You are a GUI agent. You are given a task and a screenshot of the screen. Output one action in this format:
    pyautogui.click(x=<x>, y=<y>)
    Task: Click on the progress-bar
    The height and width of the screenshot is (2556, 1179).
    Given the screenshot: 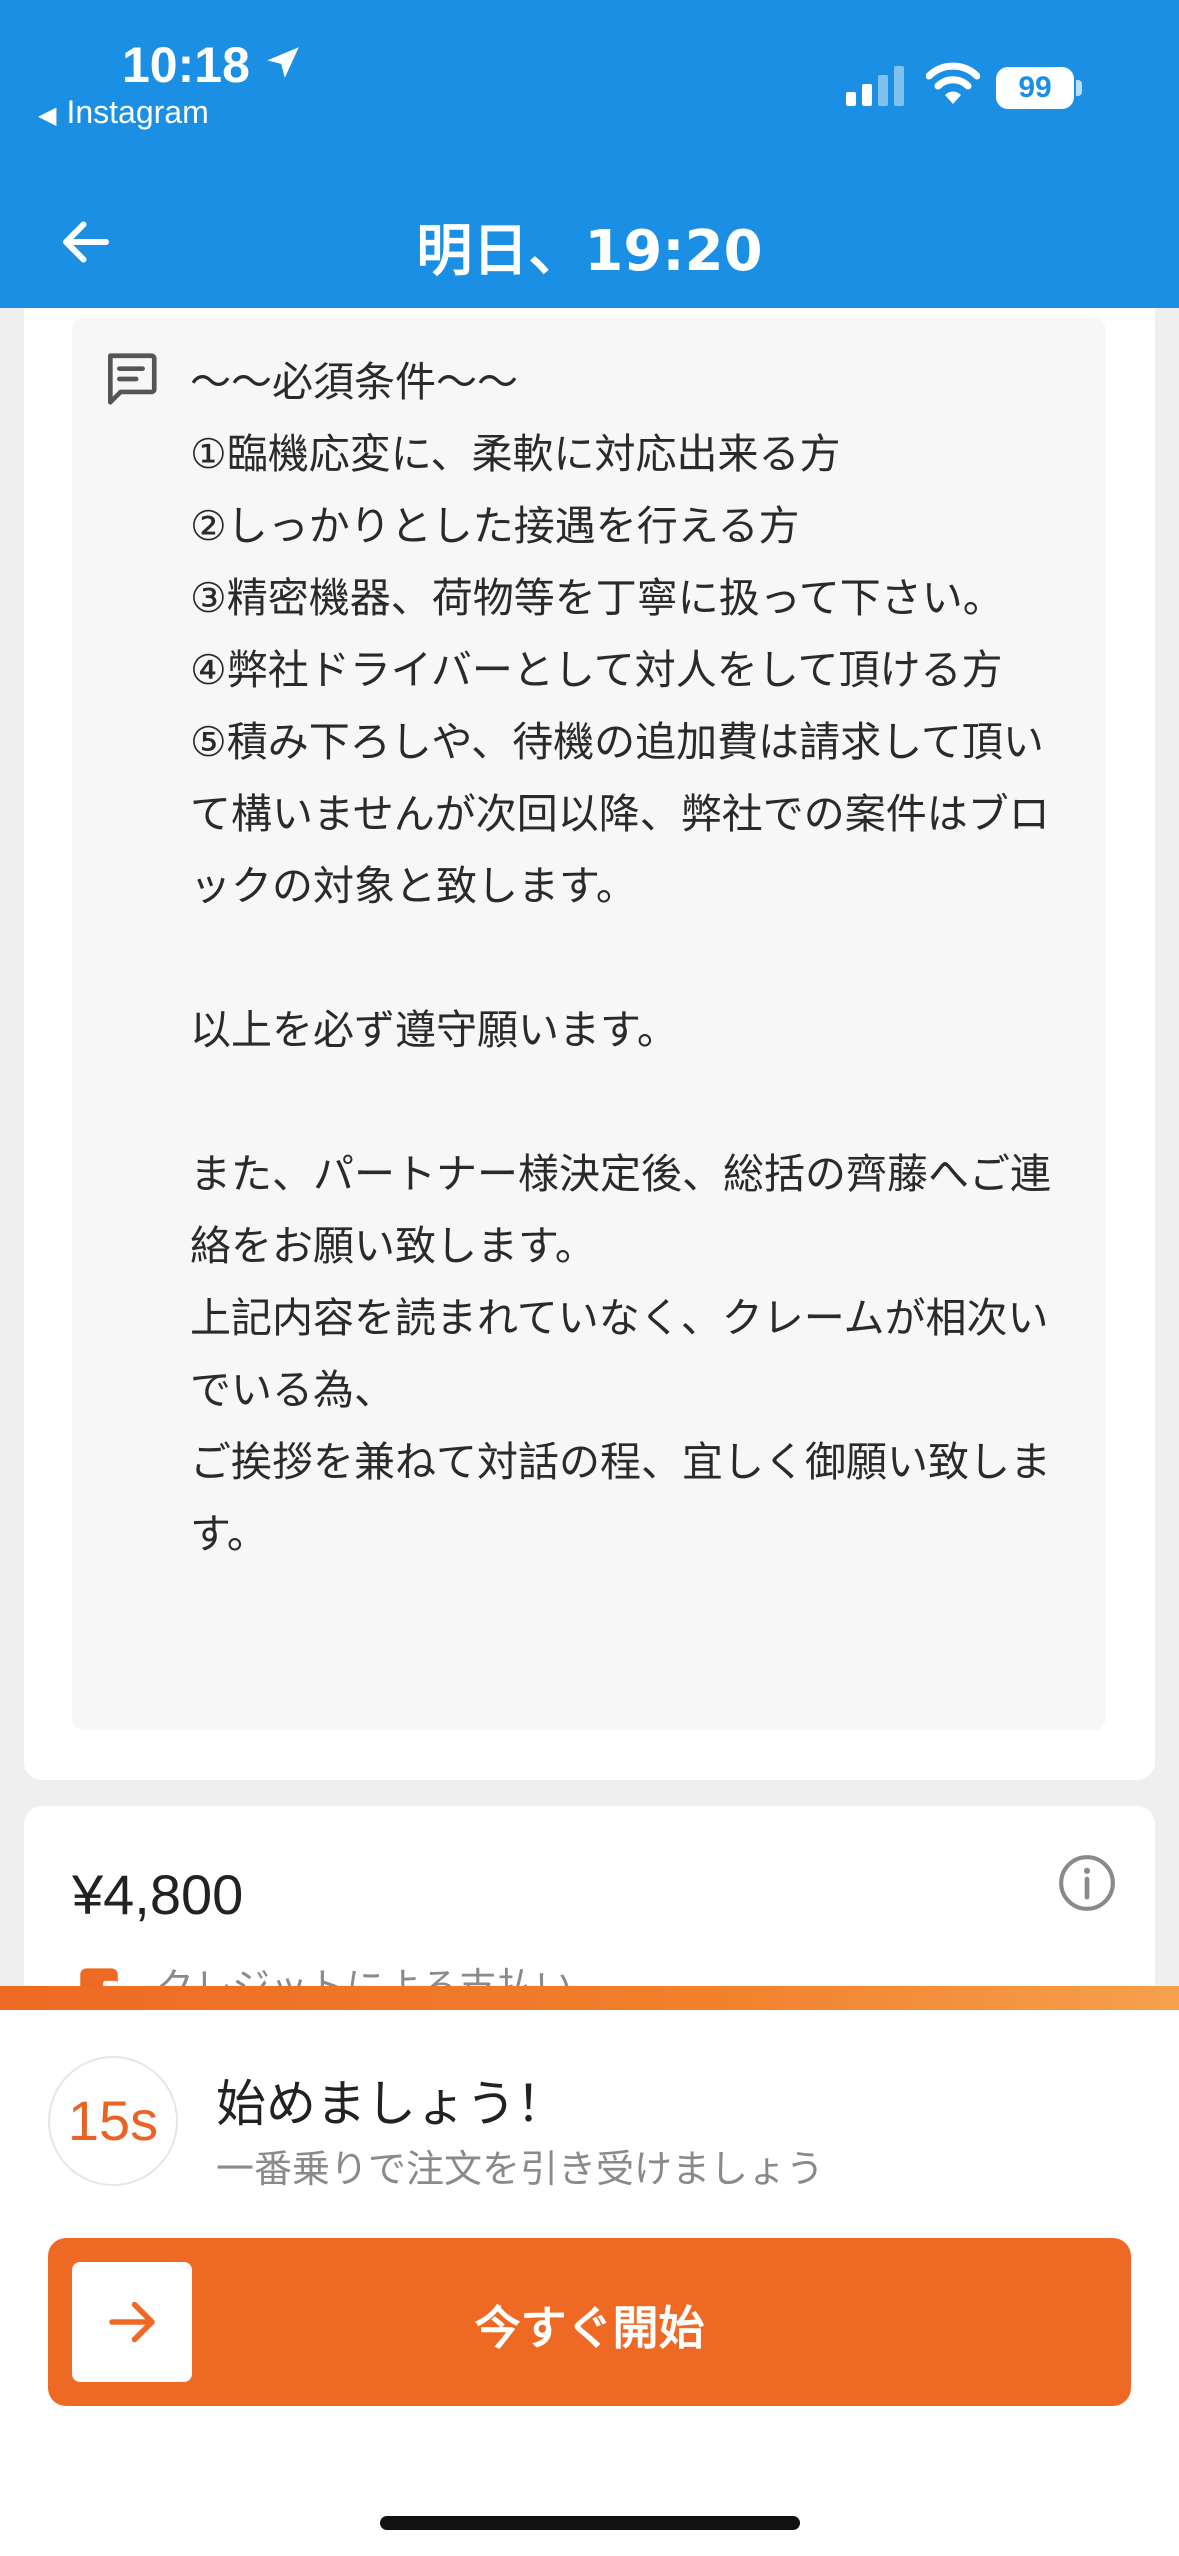 What is the action you would take?
    pyautogui.click(x=589, y=1998)
    